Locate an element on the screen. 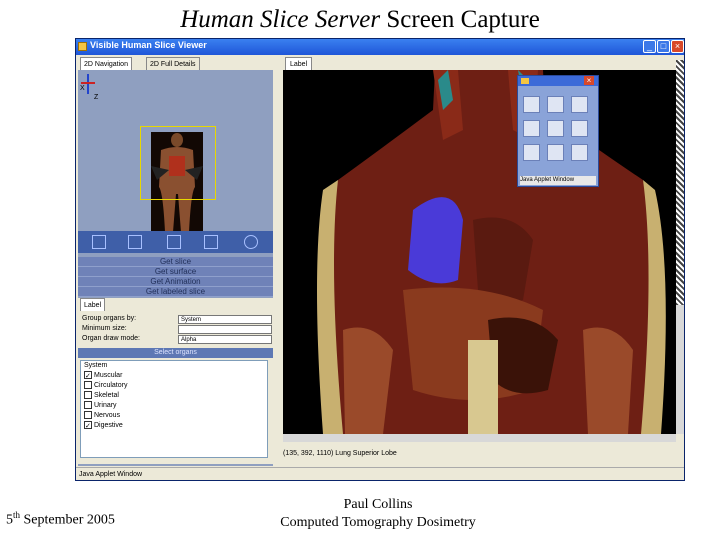 Image resolution: width=720 pixels, height=540 pixels. minimum-size-row: Minimum size: is located at coordinates (177, 329).